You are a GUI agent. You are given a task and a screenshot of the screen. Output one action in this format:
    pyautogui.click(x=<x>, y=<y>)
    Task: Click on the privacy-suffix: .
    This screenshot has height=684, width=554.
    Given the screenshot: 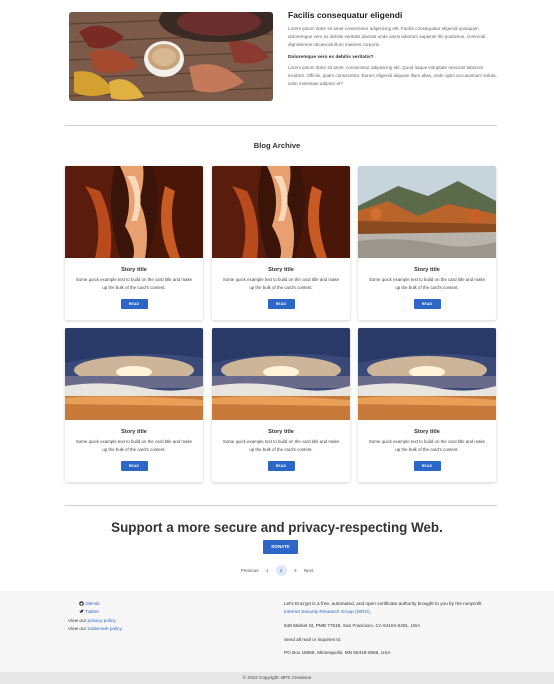 What is the action you would take?
    pyautogui.click(x=116, y=620)
    